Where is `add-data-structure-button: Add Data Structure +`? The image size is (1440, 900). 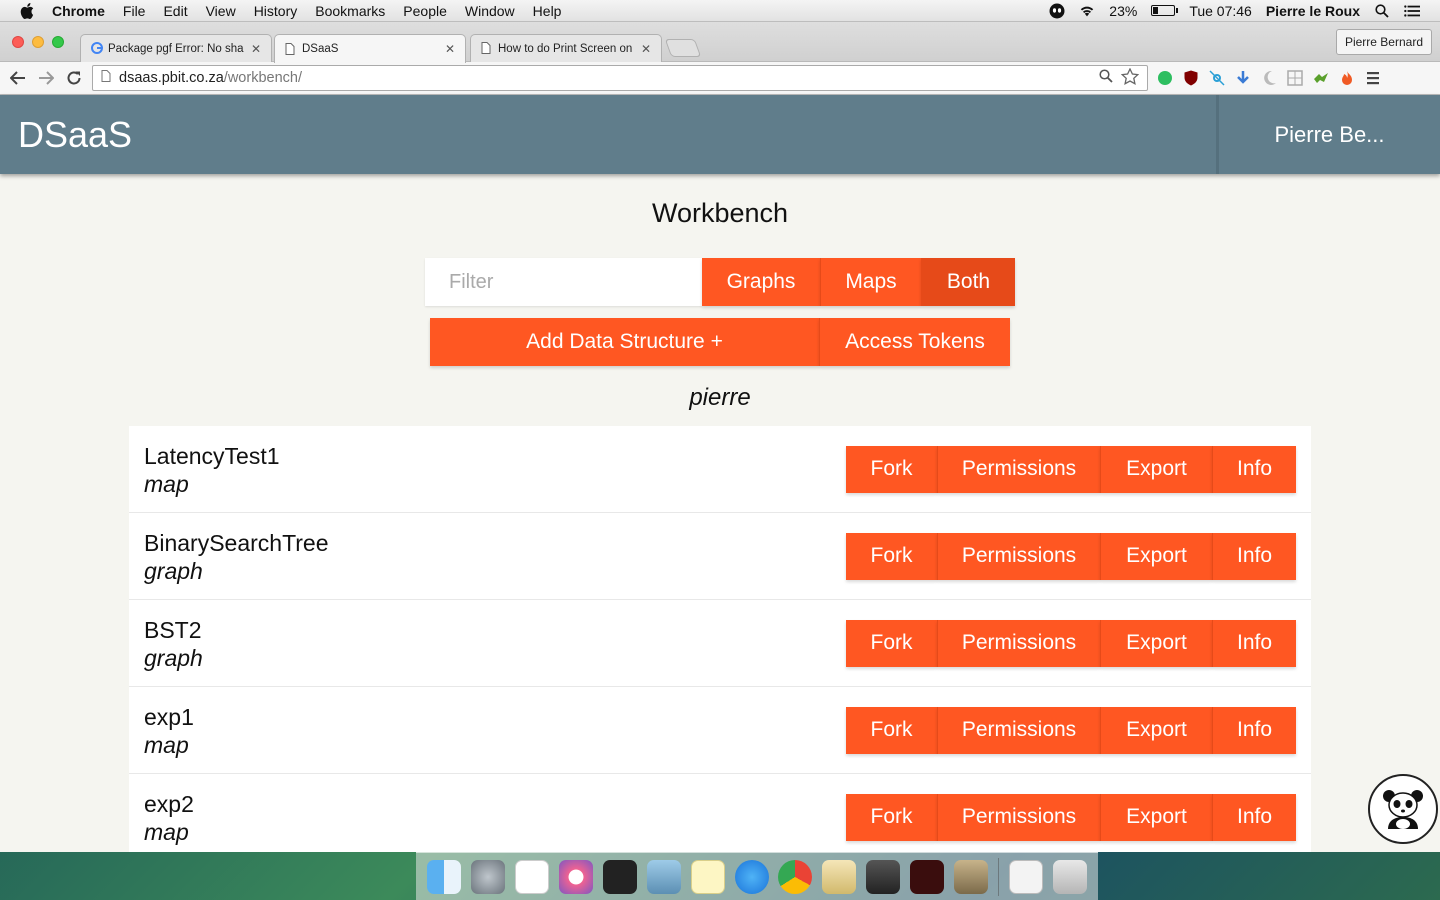 add-data-structure-button: Add Data Structure + is located at coordinates (624, 342).